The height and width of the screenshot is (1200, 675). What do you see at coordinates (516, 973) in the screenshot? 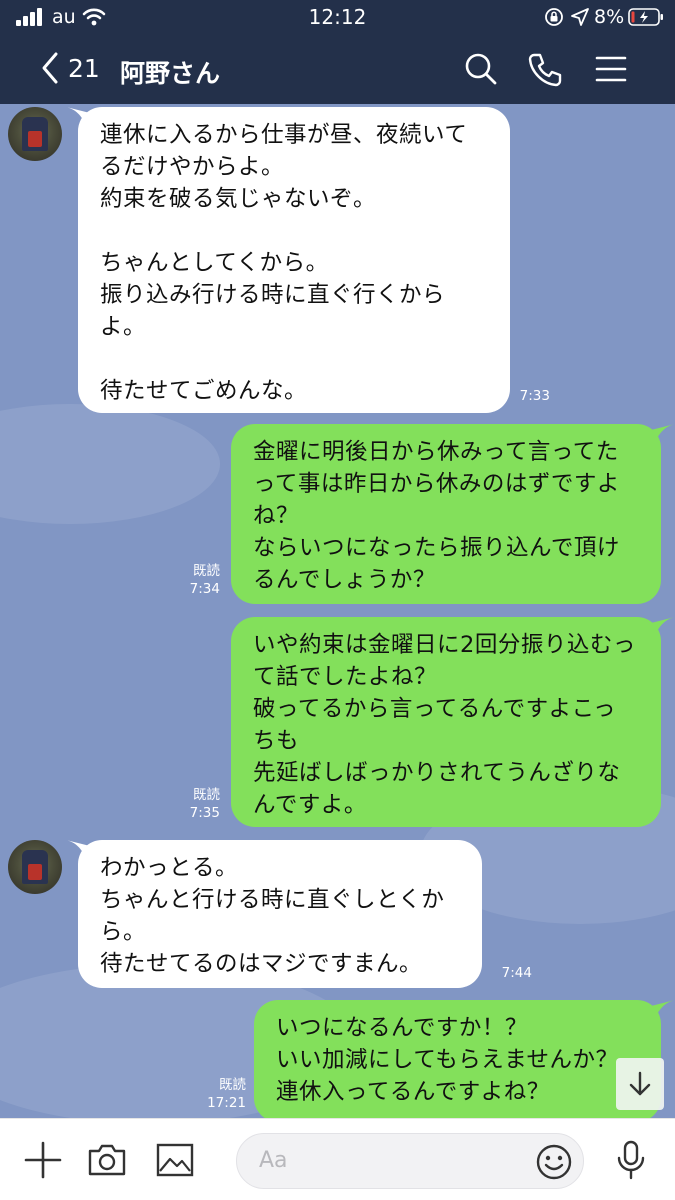
I see `time-label: 7:44` at bounding box center [516, 973].